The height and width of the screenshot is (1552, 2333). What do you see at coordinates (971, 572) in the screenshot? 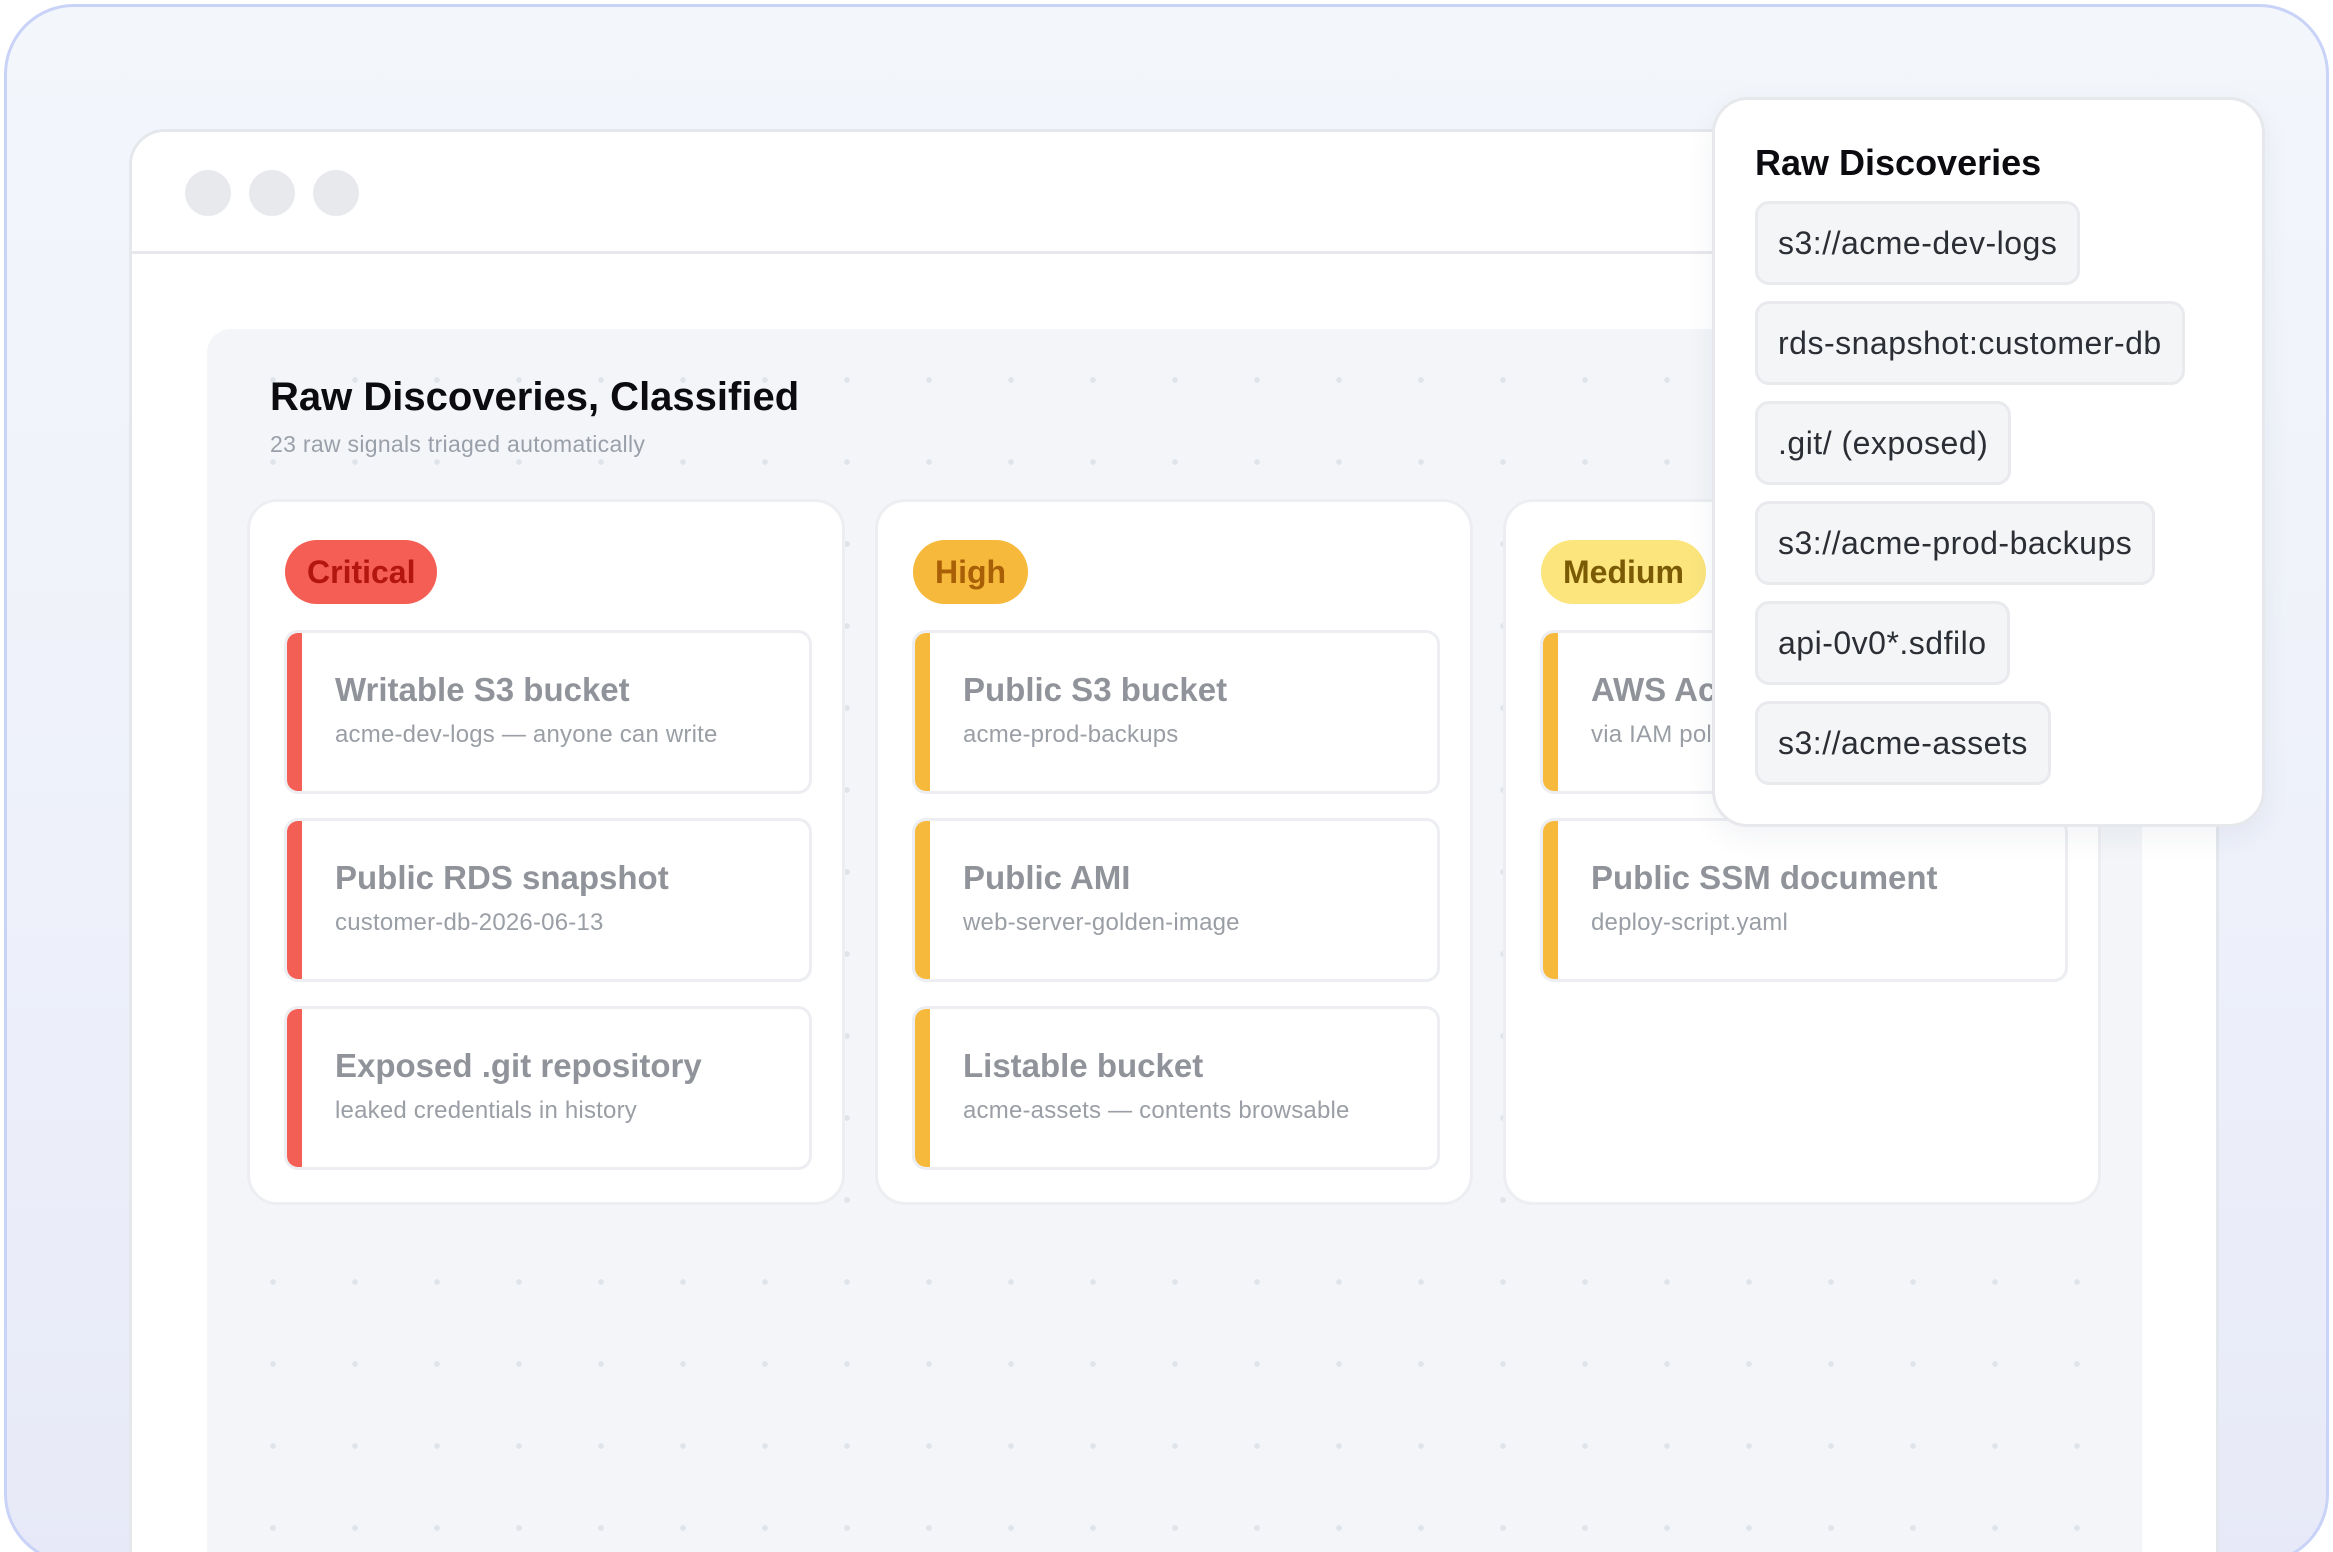
I see `severity-badge-high: High` at bounding box center [971, 572].